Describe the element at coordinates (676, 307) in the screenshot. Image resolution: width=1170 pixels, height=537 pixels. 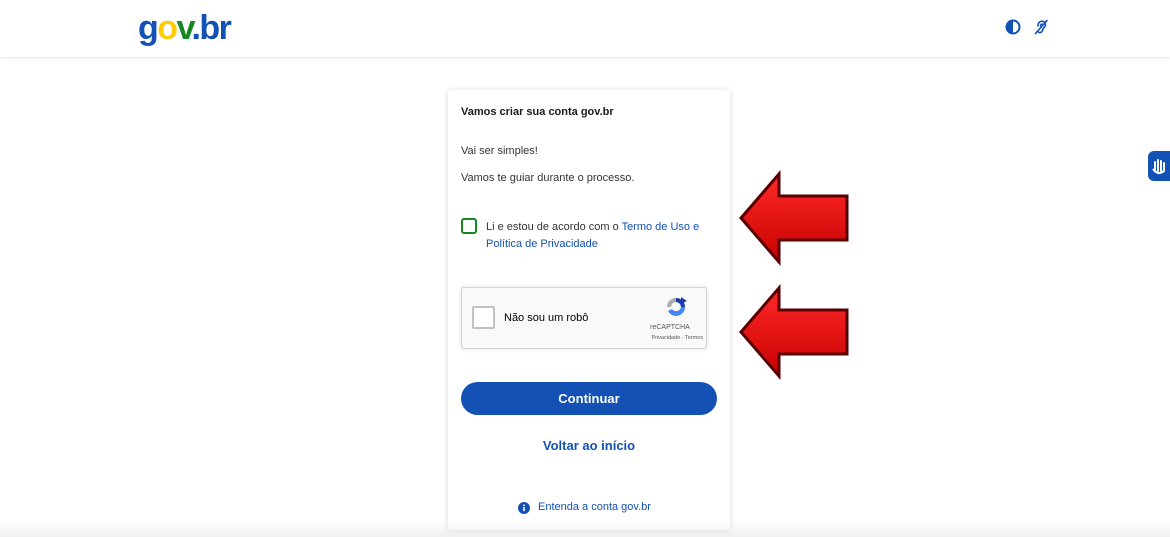
I see `recaptcha-icon` at that location.